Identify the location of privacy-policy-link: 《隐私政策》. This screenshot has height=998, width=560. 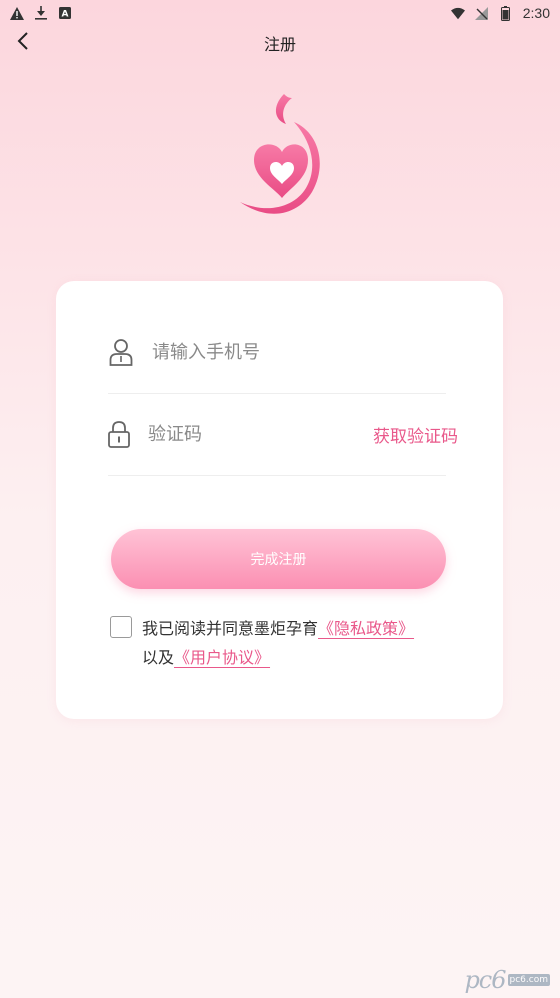
(366, 628).